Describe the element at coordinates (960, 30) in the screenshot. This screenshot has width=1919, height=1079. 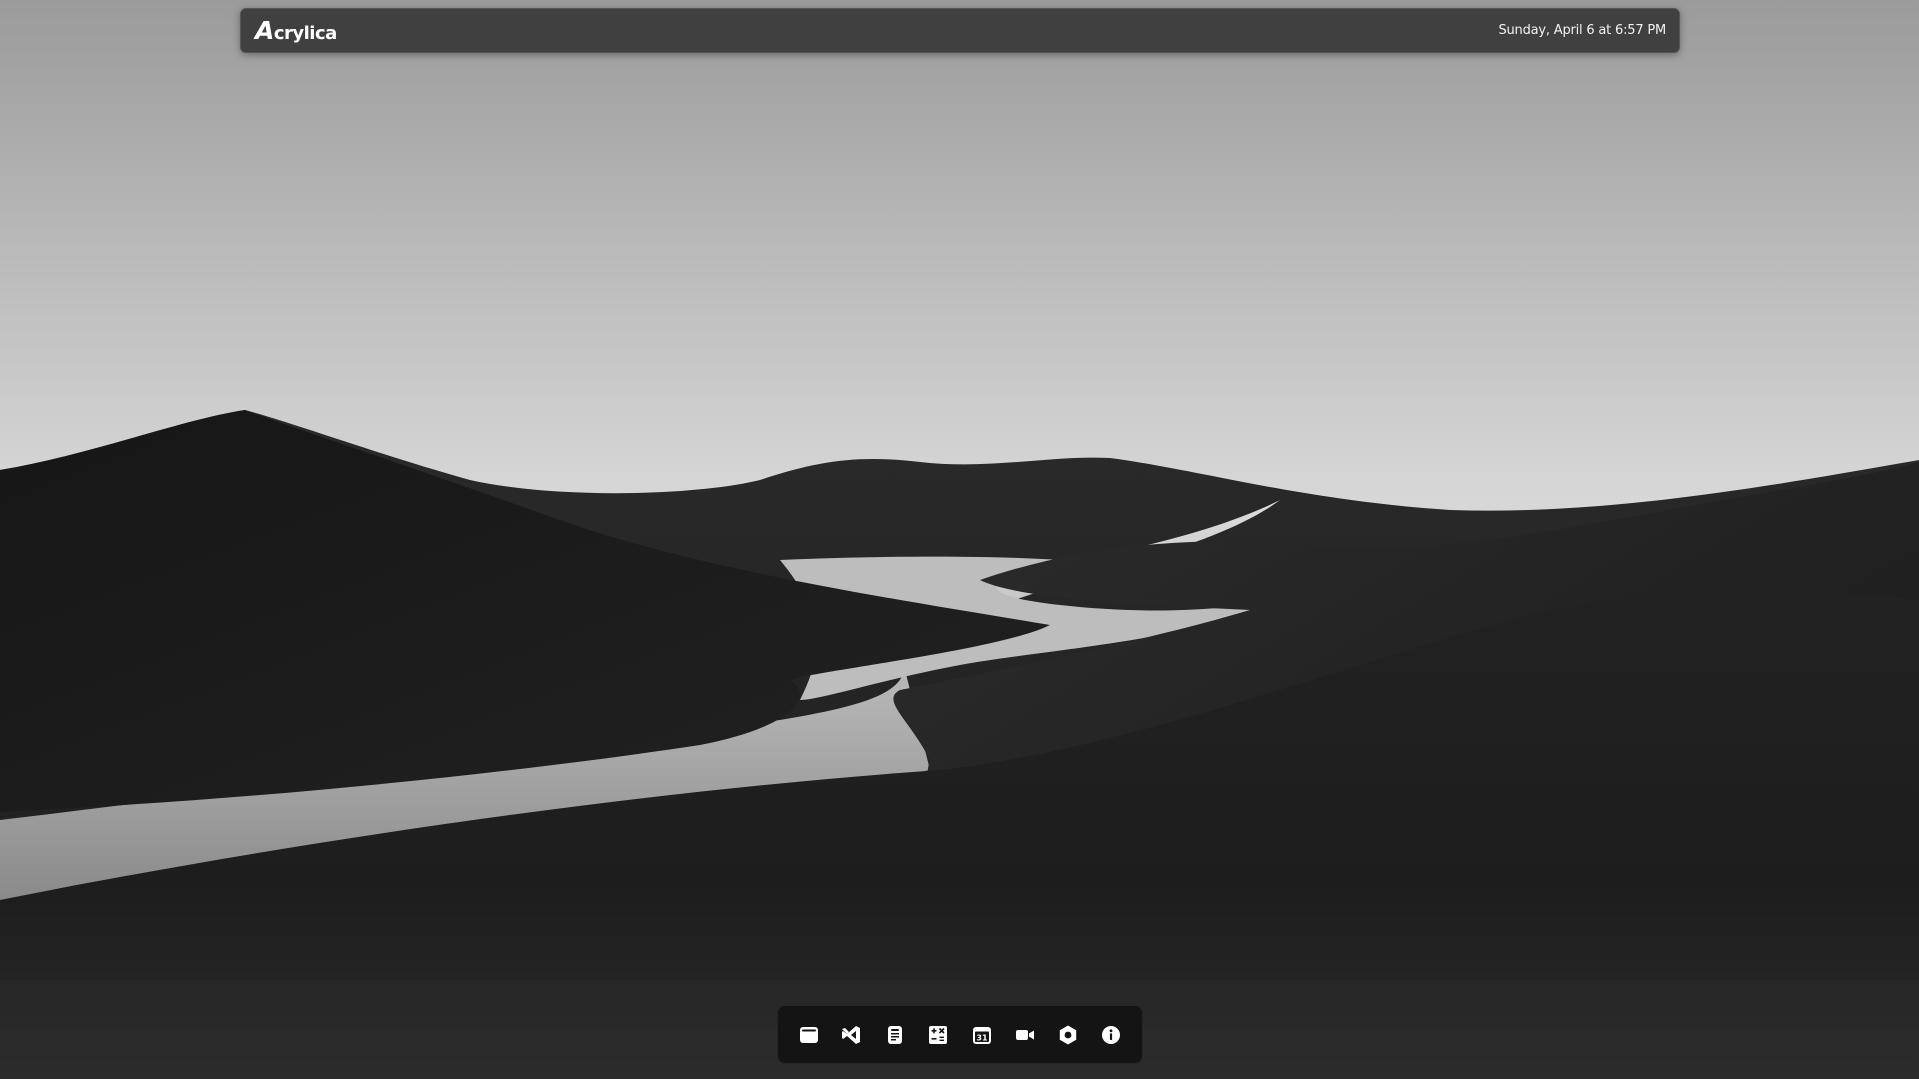
I see `top-menu-bar: A crylica Sunday, April 6 at 6:57 PM` at that location.